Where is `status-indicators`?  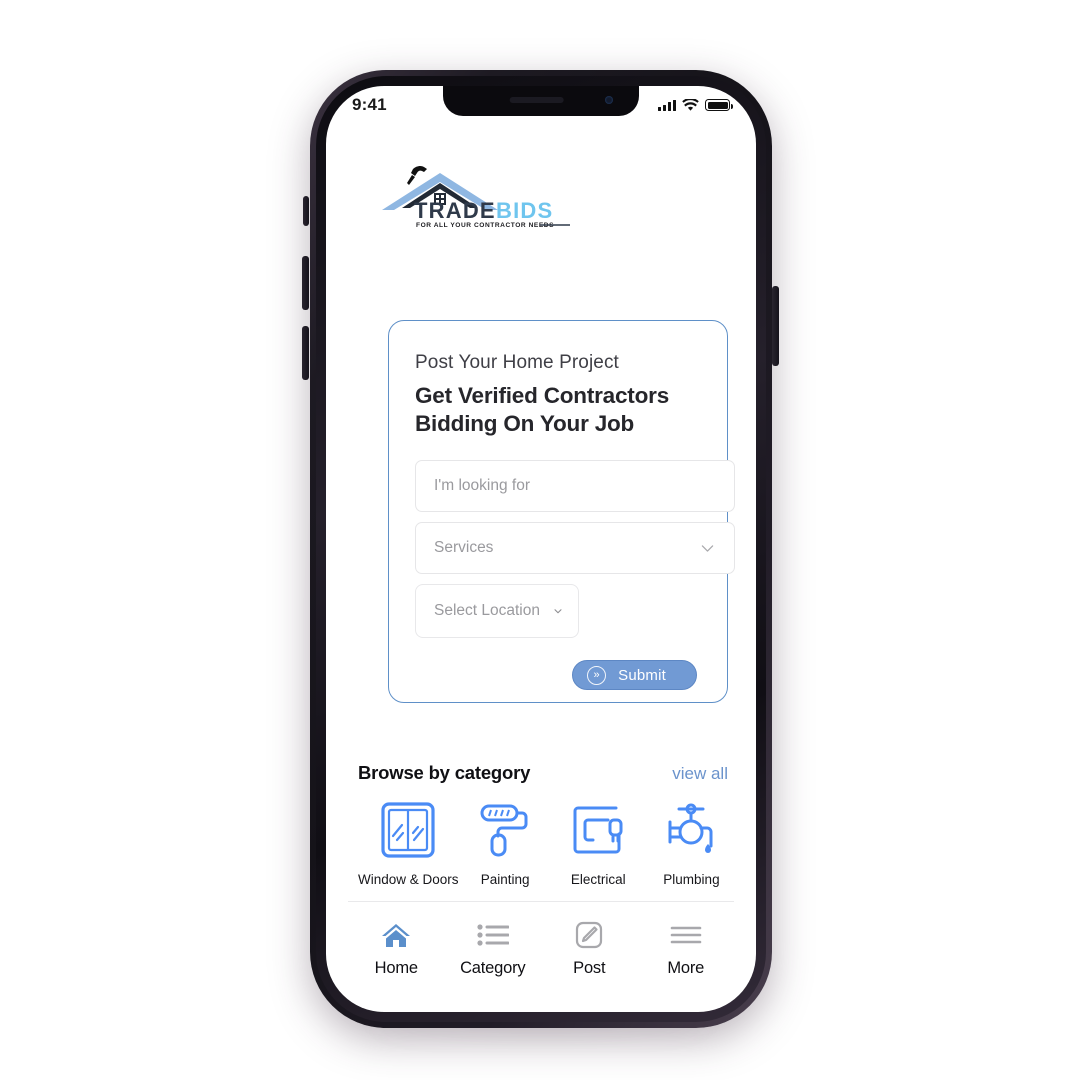 status-indicators is located at coordinates (695, 105).